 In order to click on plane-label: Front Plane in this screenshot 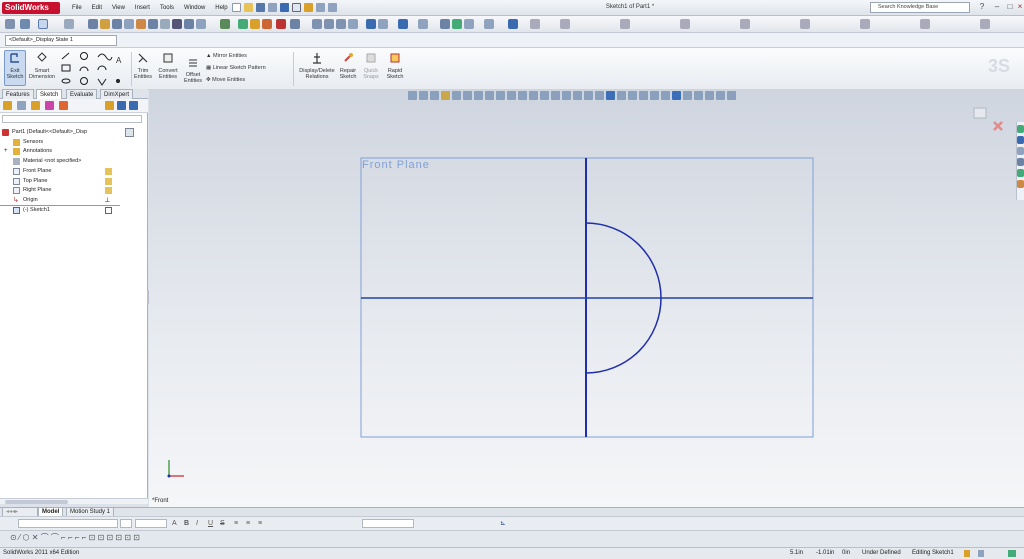, I will do `click(396, 165)`.